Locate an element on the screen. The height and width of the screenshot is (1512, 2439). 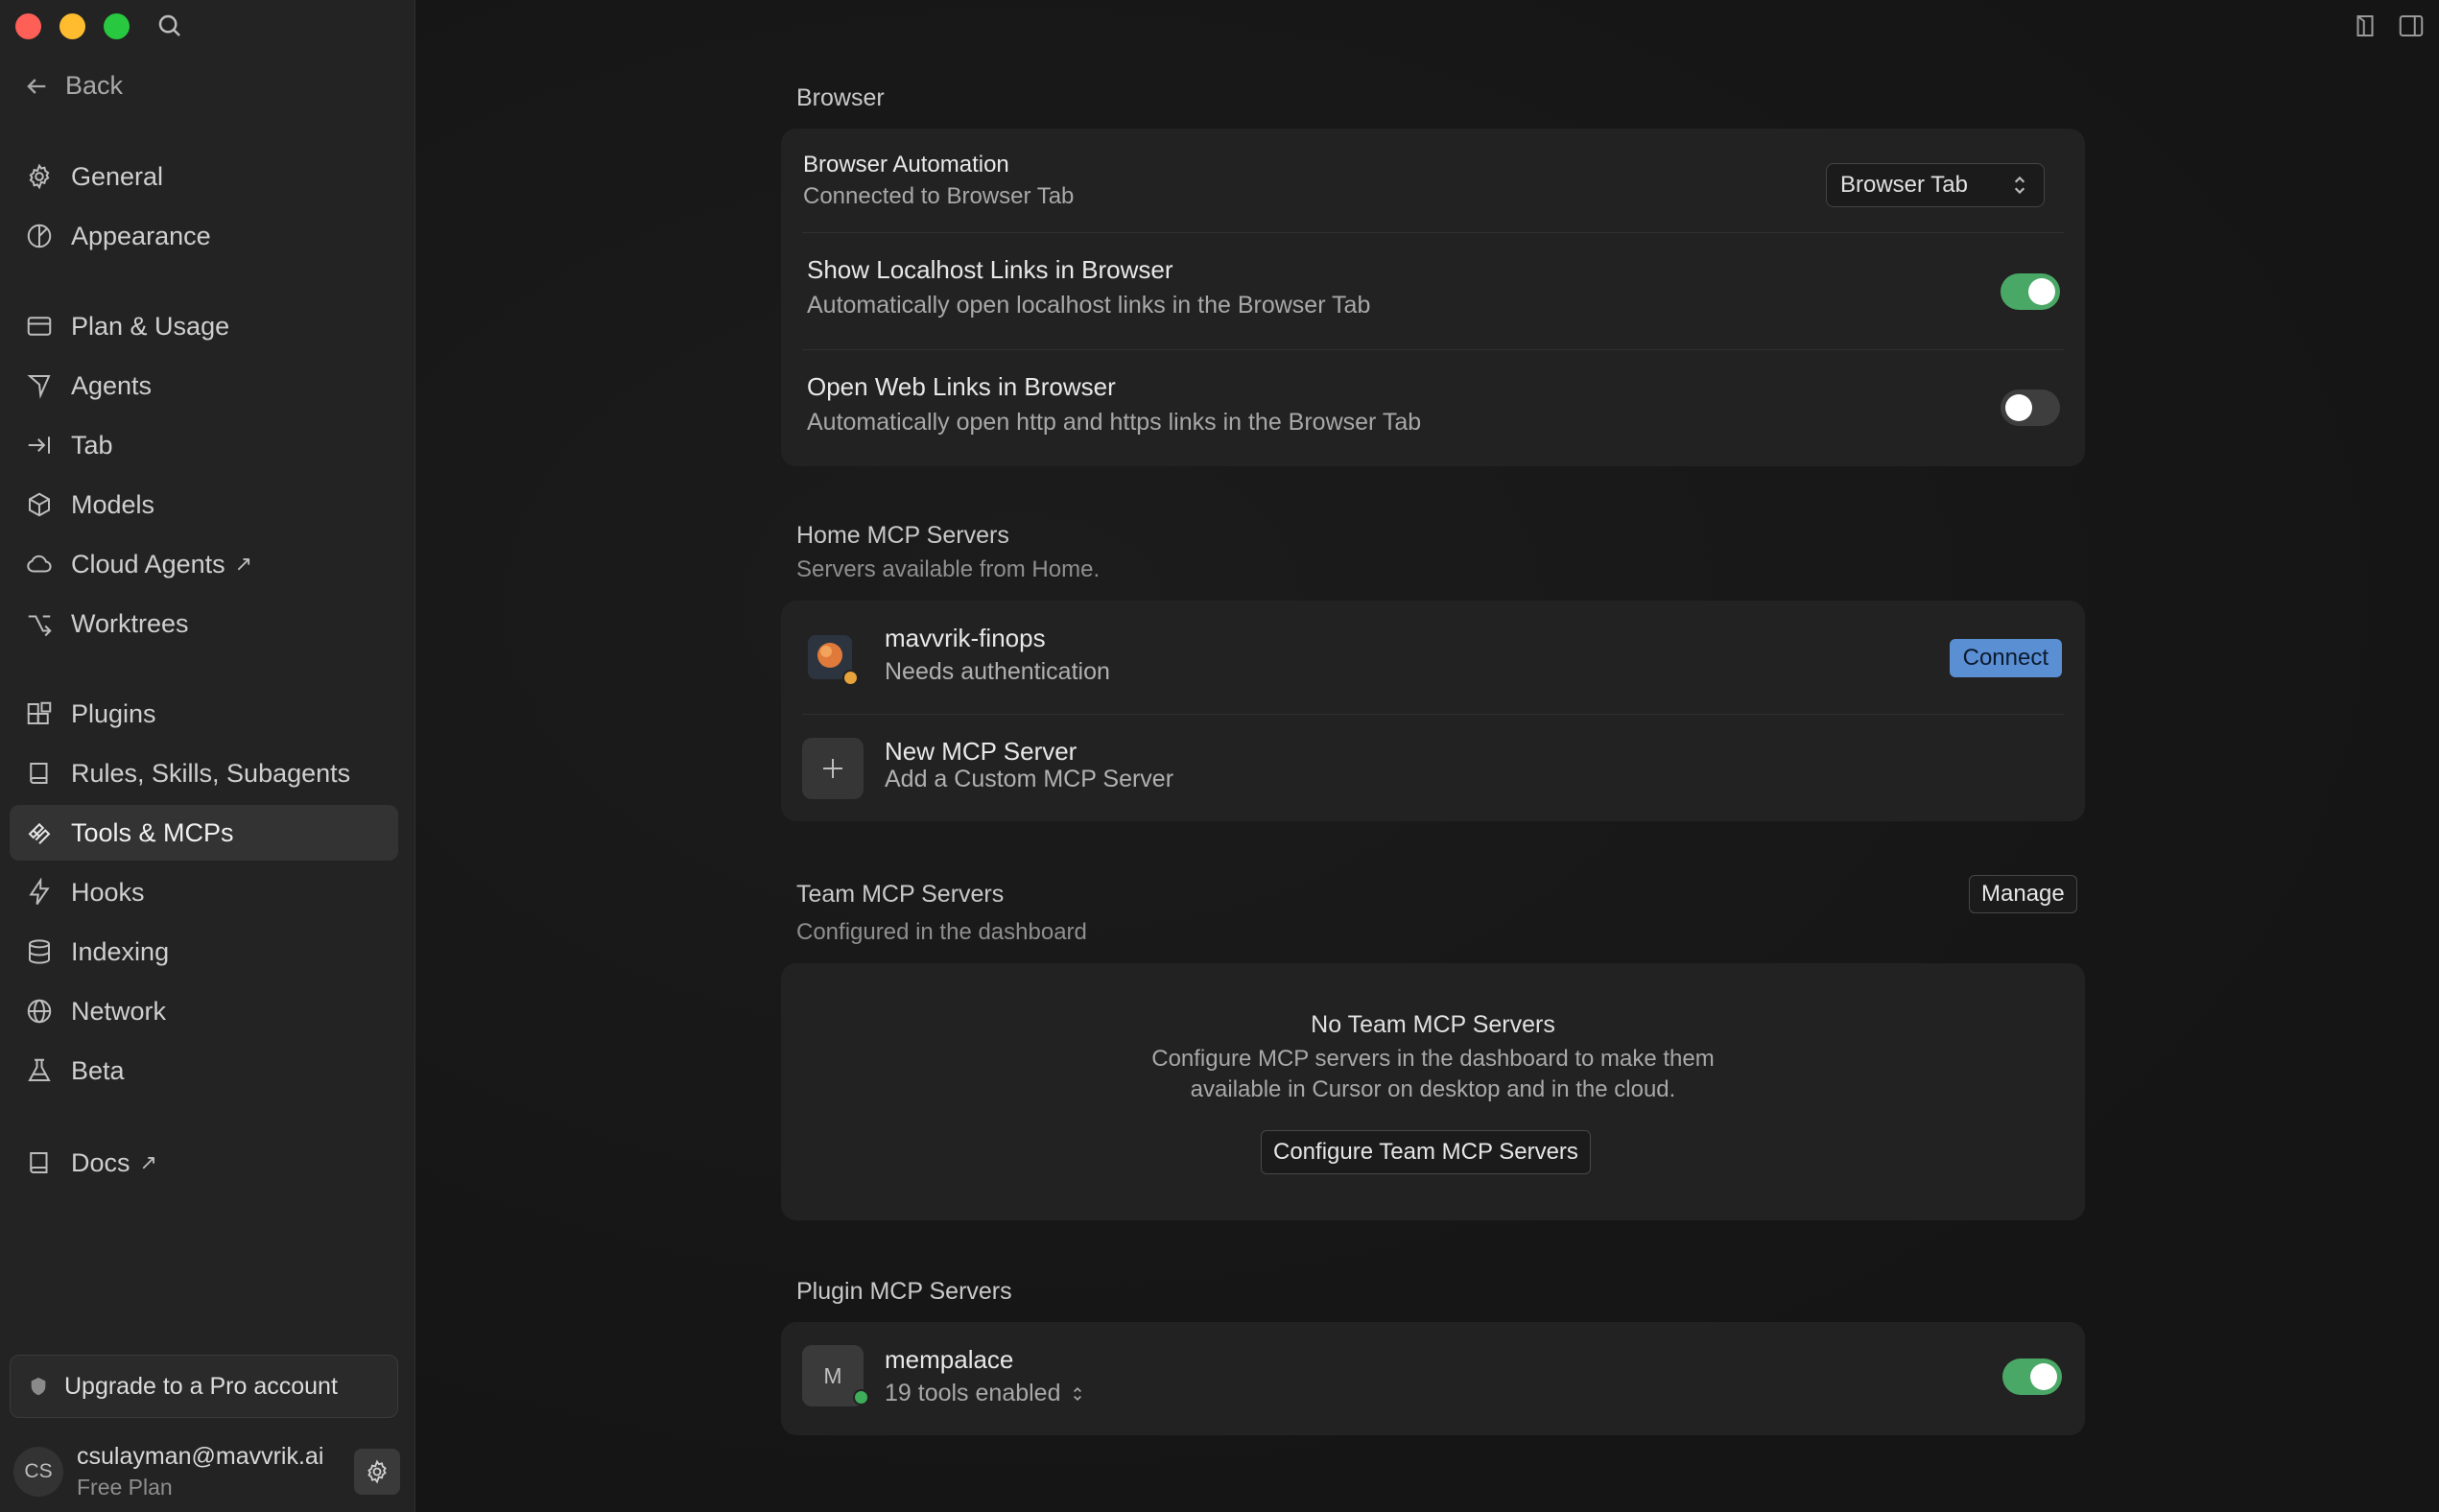
cube-icon is located at coordinates (40, 504).